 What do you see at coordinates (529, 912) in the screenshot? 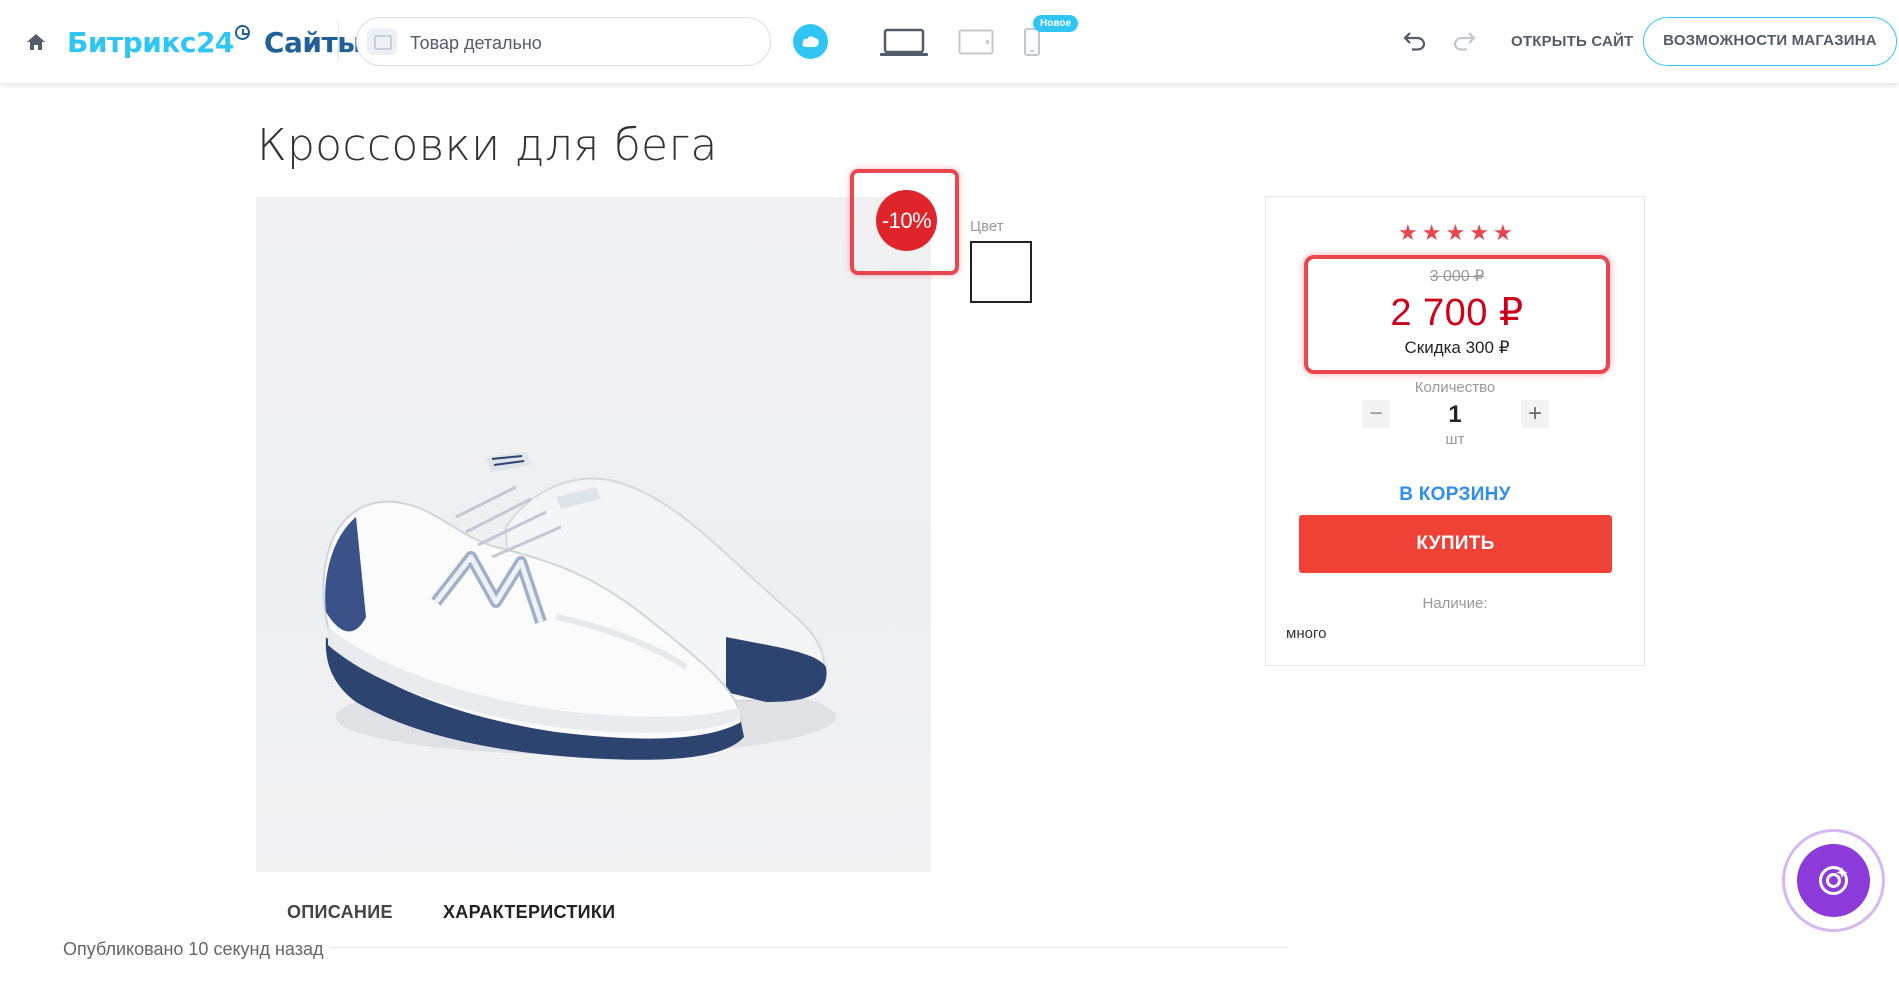
I see `tab-characteristics: ХАРАКТЕРИСТИКИ` at bounding box center [529, 912].